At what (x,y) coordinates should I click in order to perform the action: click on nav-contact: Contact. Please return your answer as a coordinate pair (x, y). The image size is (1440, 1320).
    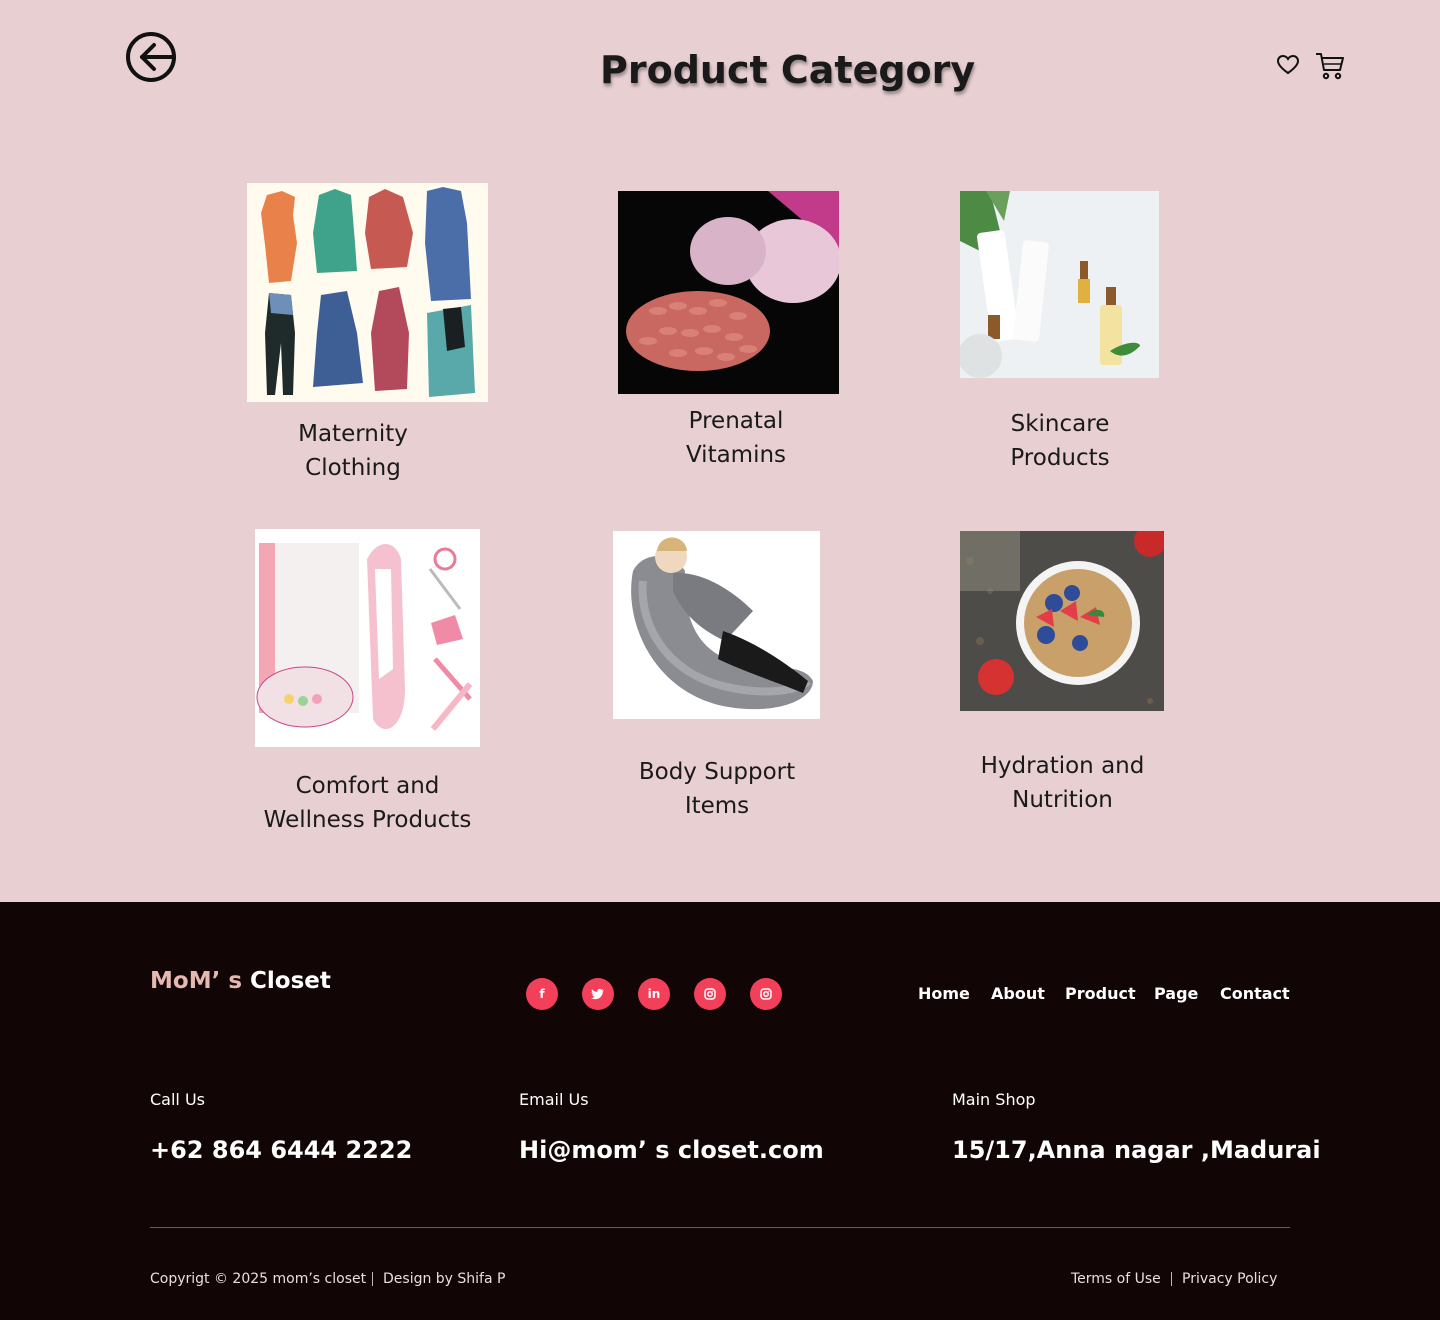
    Looking at the image, I should click on (1255, 993).